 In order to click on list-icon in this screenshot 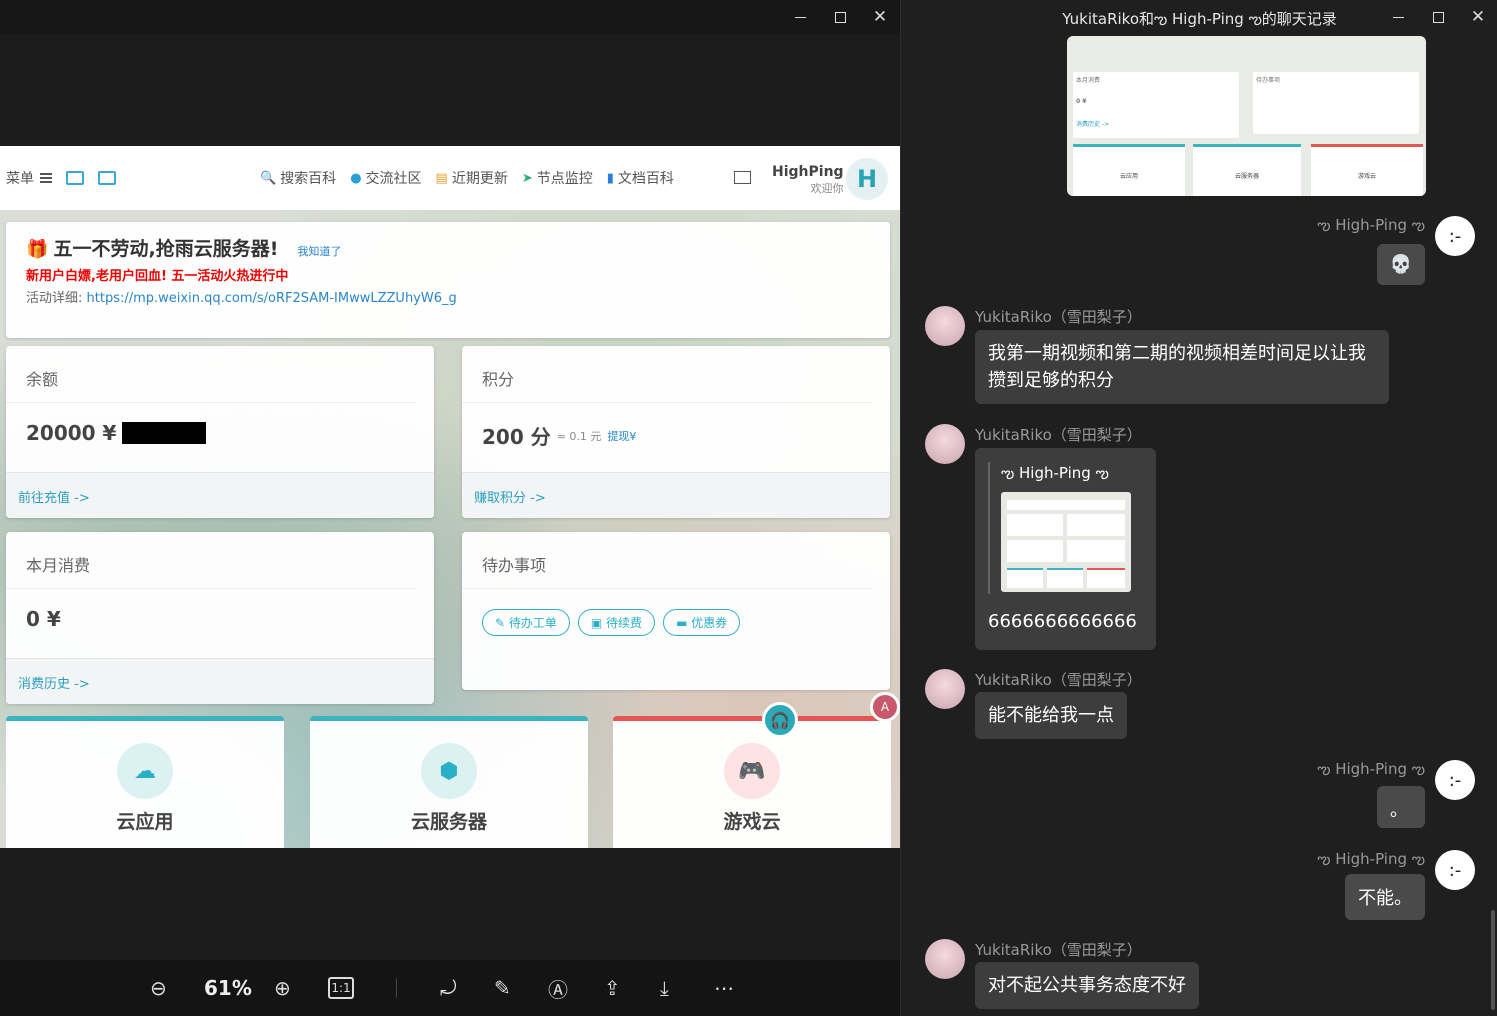, I will do `click(46, 178)`.